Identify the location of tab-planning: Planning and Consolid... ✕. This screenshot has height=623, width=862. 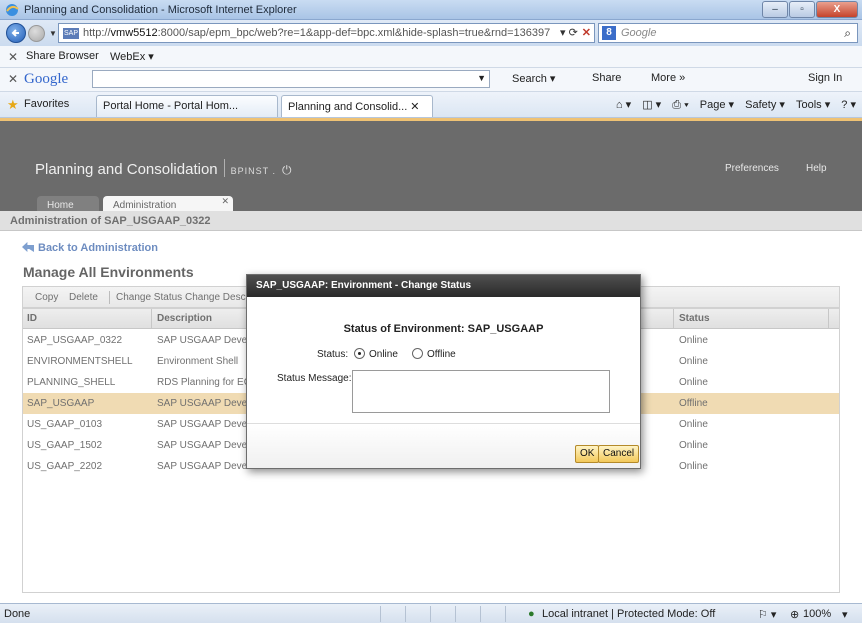
(357, 106).